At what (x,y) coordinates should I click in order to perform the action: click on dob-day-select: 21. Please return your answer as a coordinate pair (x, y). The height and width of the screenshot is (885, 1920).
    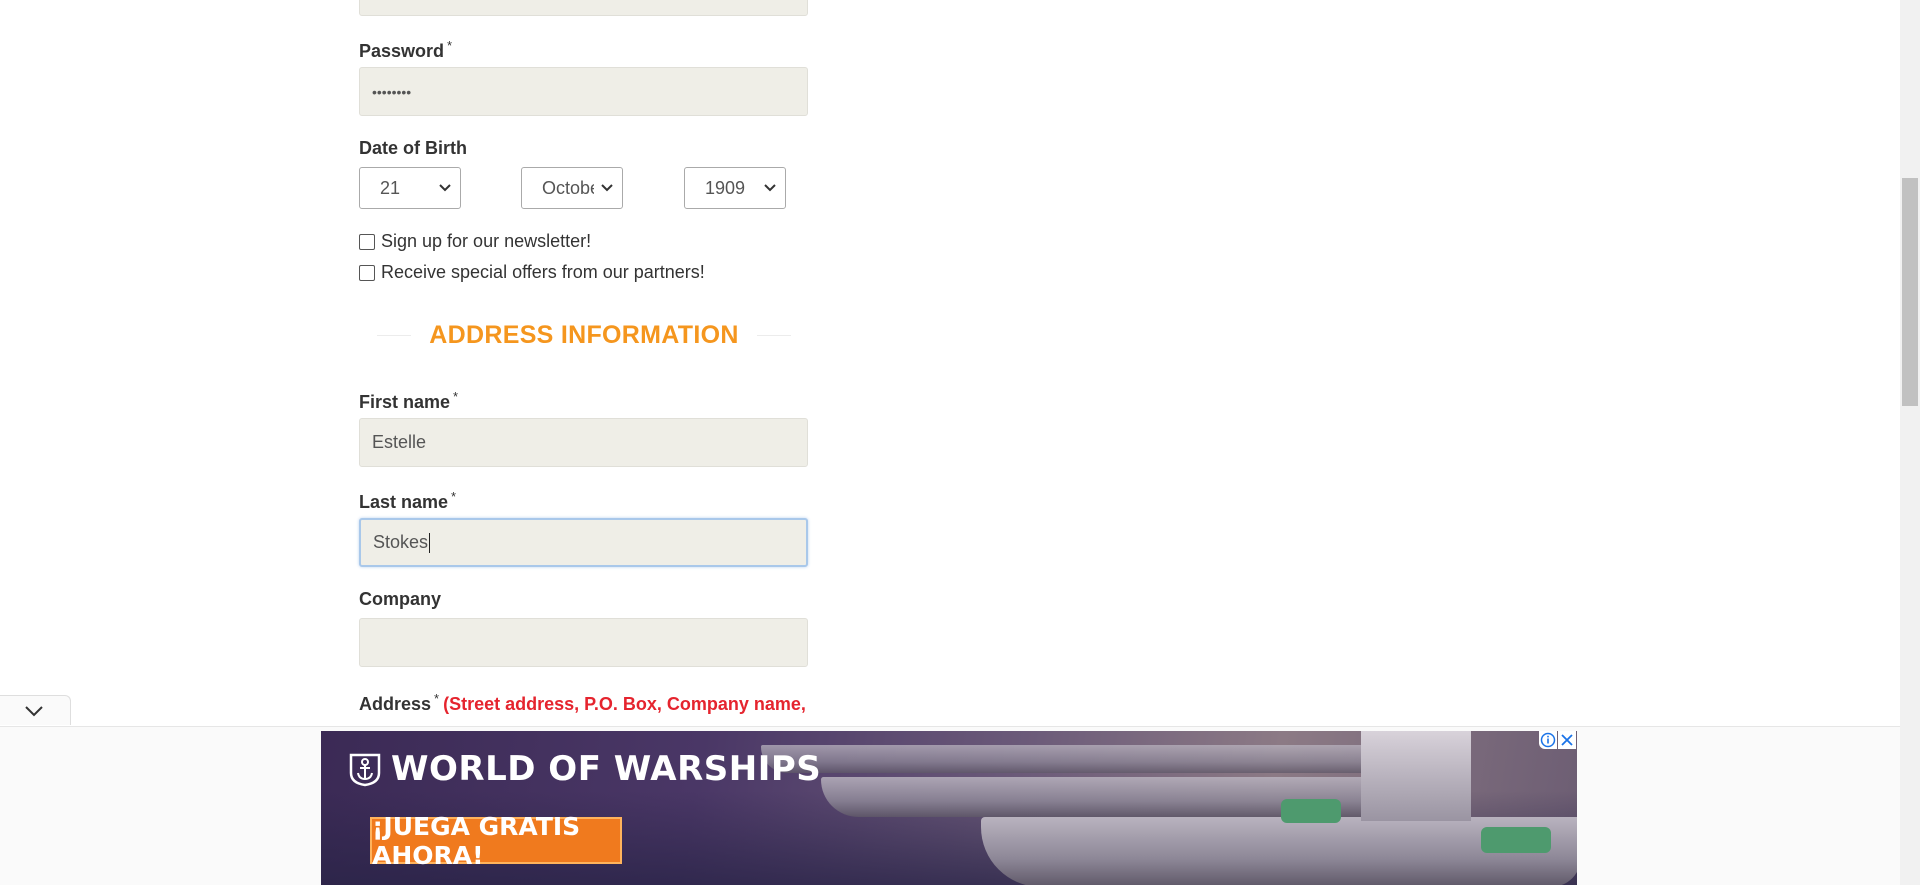
    Looking at the image, I should click on (410, 188).